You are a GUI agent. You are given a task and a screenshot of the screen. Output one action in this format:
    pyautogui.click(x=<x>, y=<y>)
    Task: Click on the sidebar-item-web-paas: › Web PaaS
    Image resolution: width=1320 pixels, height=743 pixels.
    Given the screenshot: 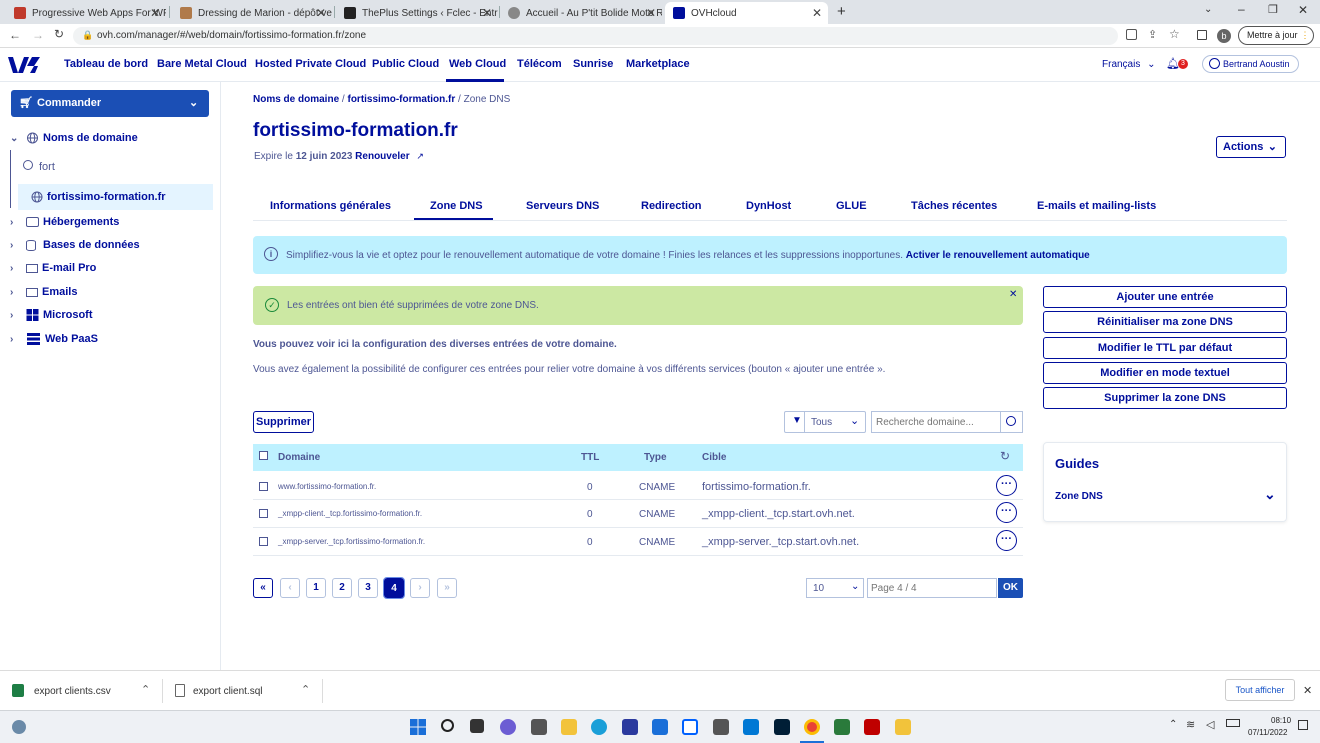 What is the action you would take?
    pyautogui.click(x=54, y=339)
    